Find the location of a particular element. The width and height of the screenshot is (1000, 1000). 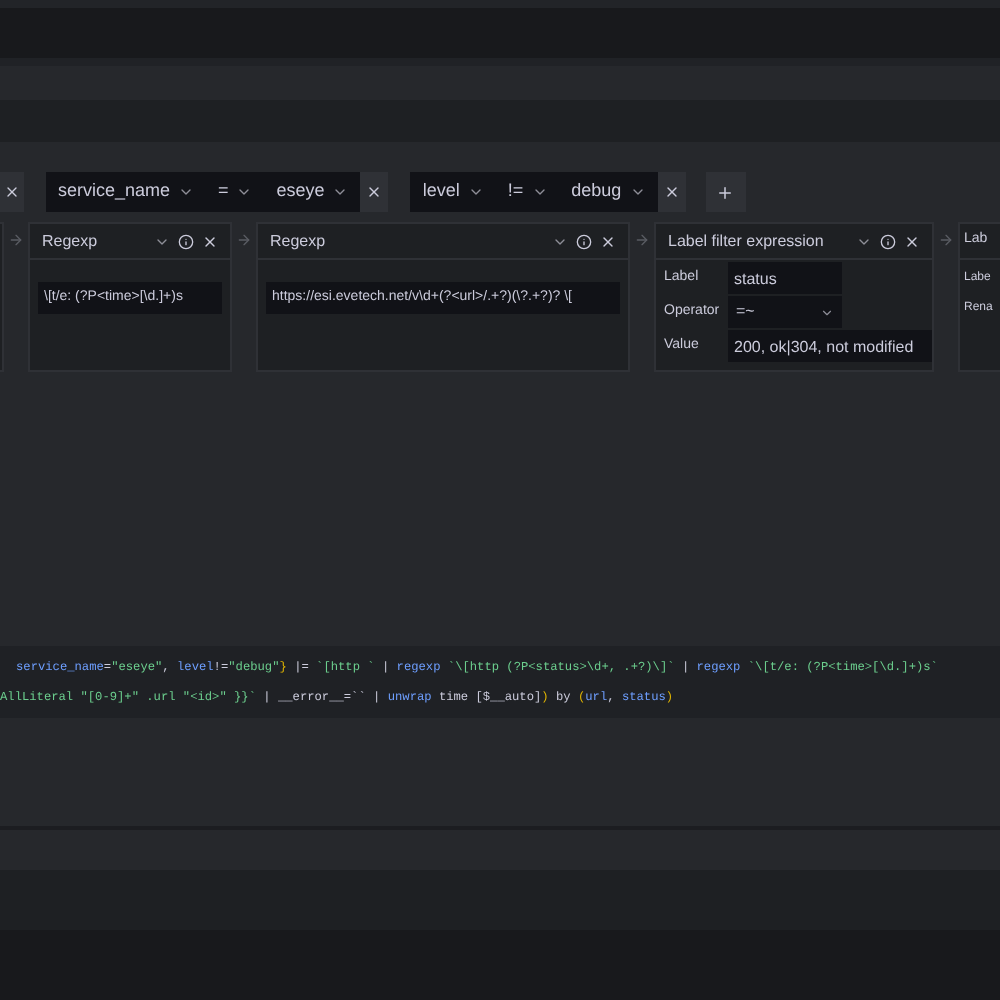

plus-icon is located at coordinates (725, 192).